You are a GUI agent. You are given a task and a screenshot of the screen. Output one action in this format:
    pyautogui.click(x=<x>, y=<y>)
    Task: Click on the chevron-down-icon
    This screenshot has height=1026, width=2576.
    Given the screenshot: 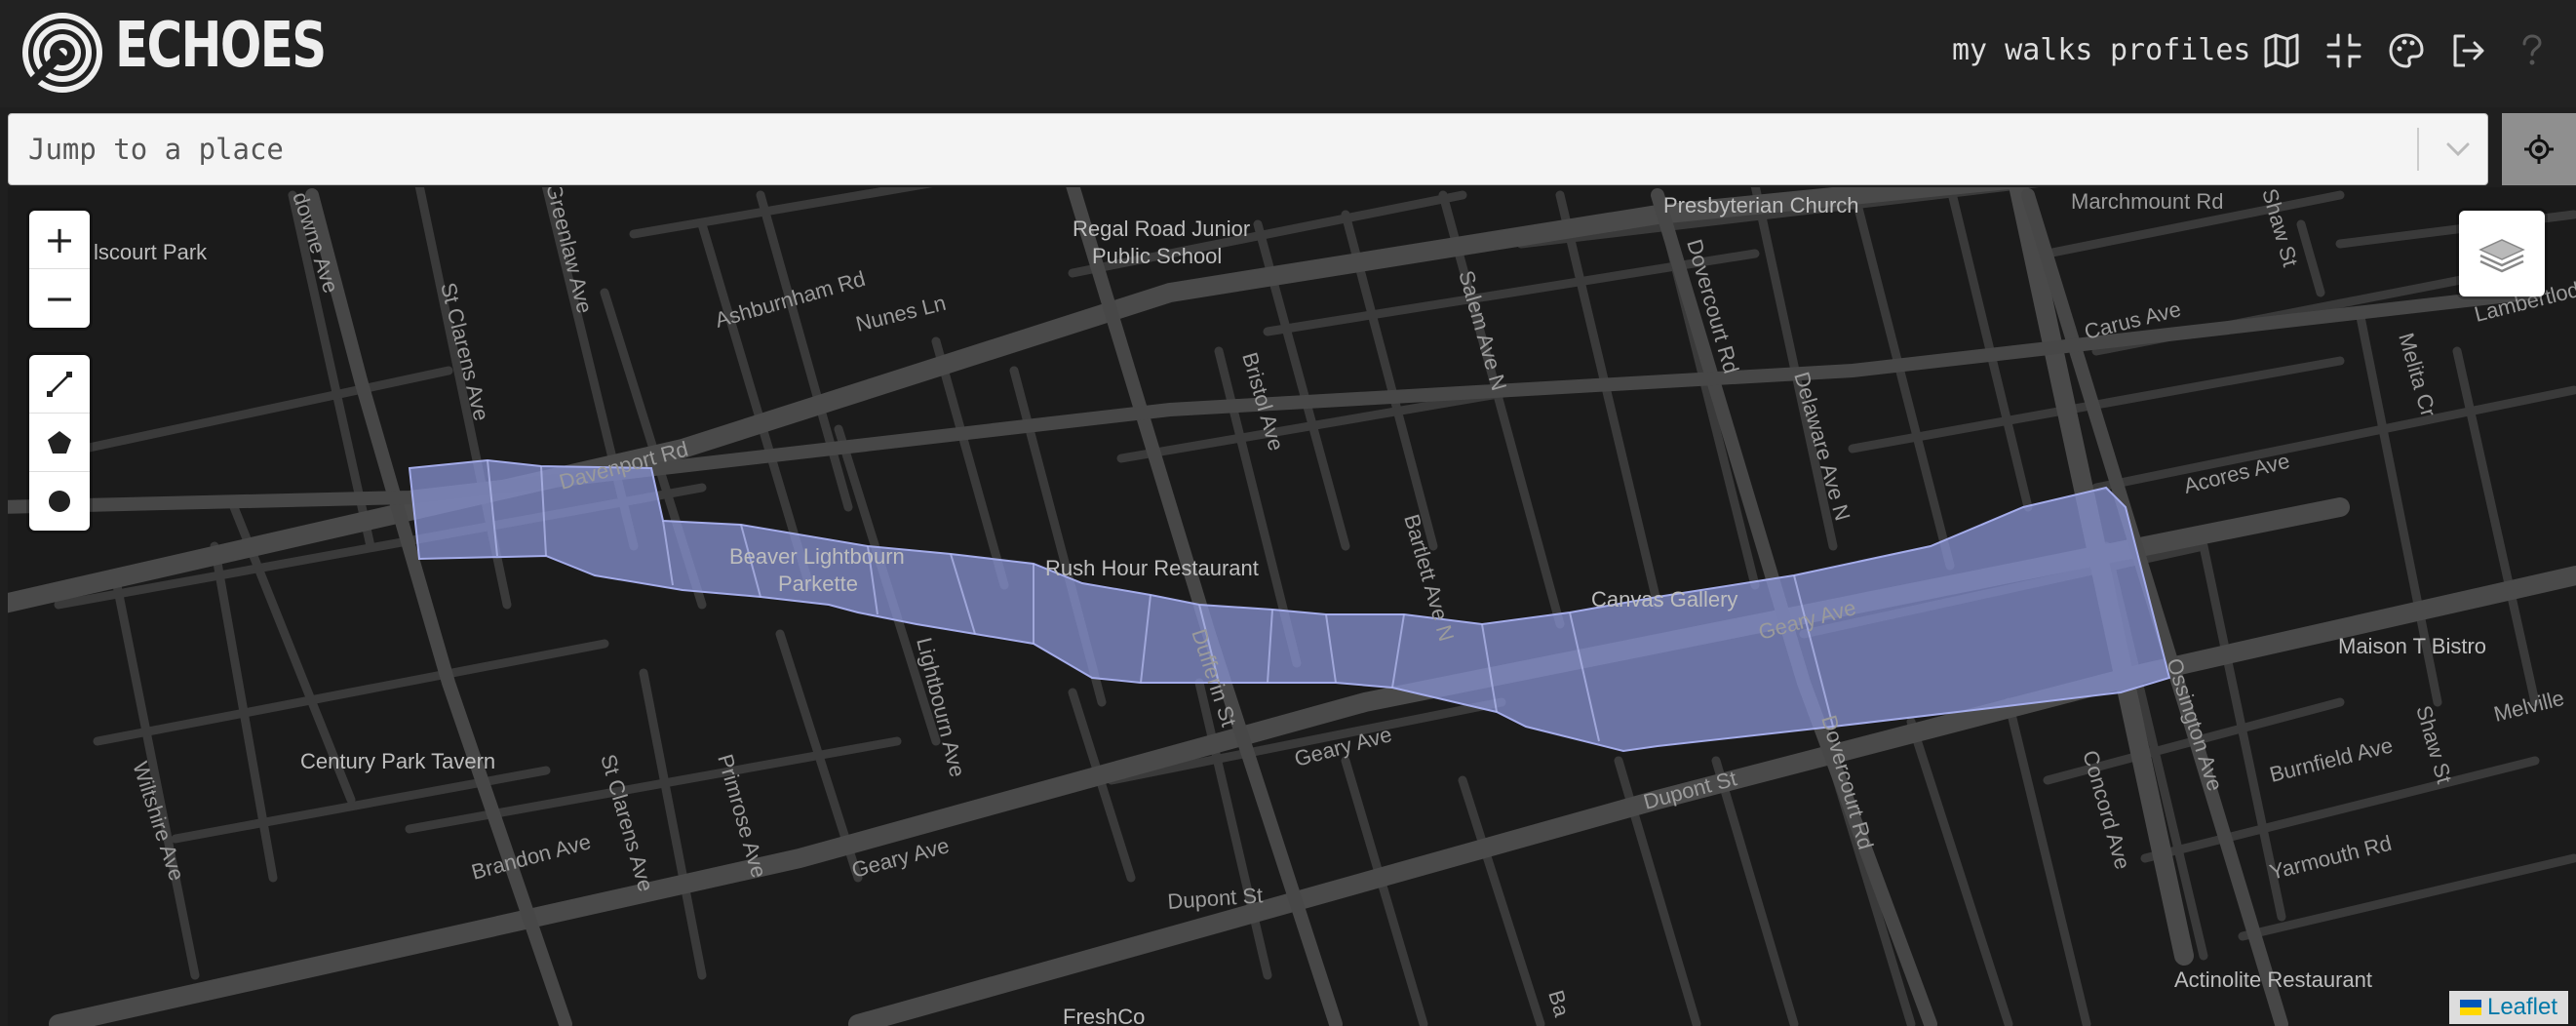 What is the action you would take?
    pyautogui.click(x=2458, y=149)
    